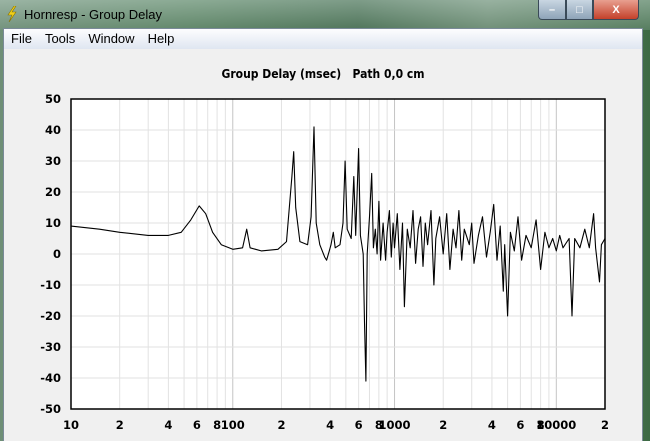 Image resolution: width=650 pixels, height=441 pixels. What do you see at coordinates (50, 347) in the screenshot?
I see `y-tick-label: -30` at bounding box center [50, 347].